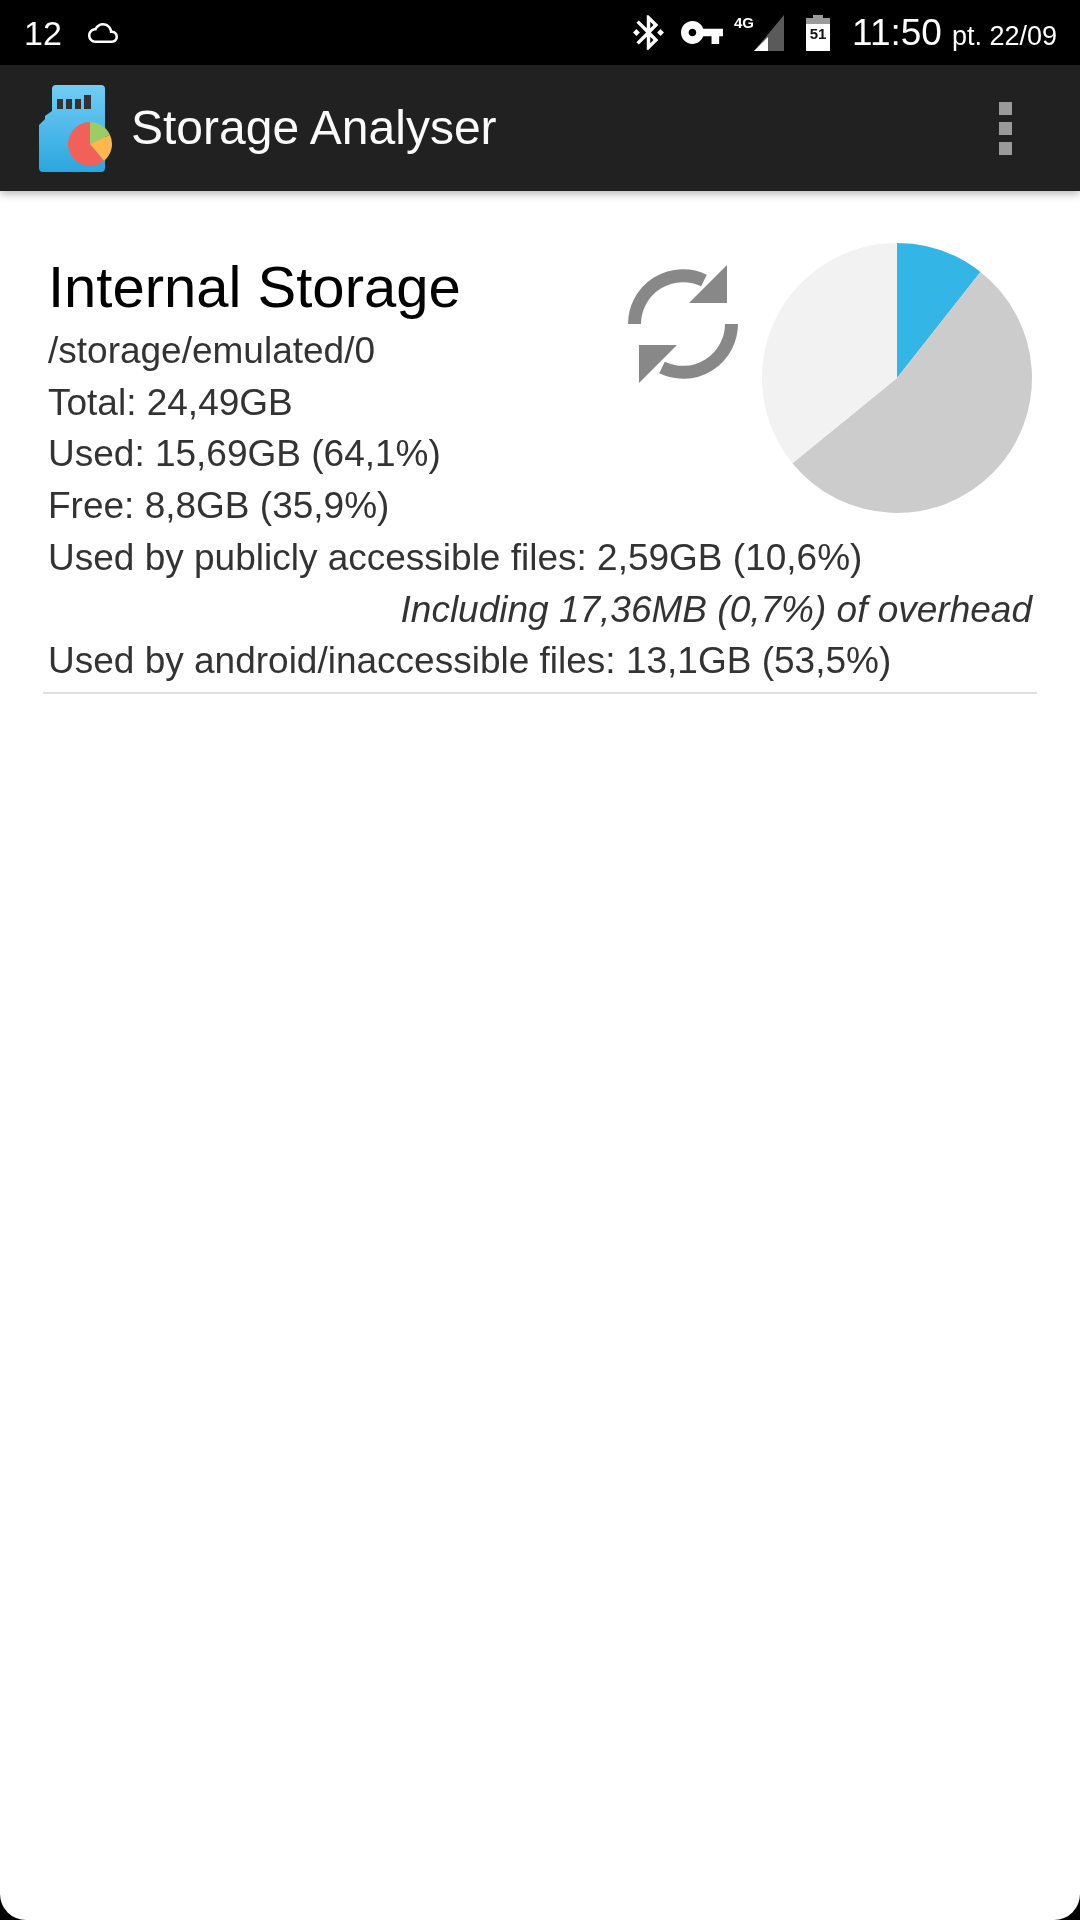 This screenshot has width=1080, height=1920. Describe the element at coordinates (102, 32) in the screenshot. I see `cloud-icon` at that location.